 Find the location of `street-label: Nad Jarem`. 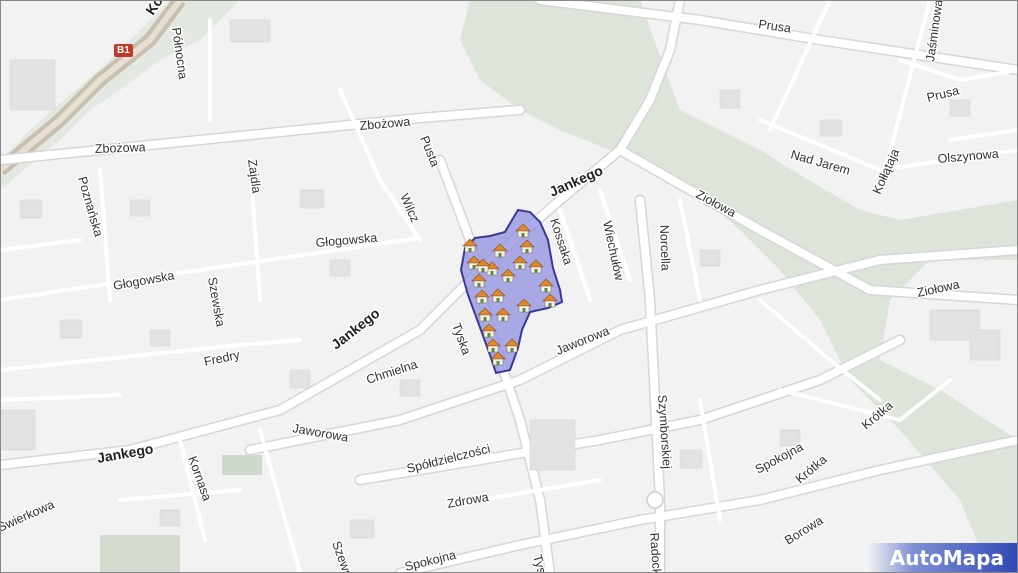

street-label: Nad Jarem is located at coordinates (820, 162).